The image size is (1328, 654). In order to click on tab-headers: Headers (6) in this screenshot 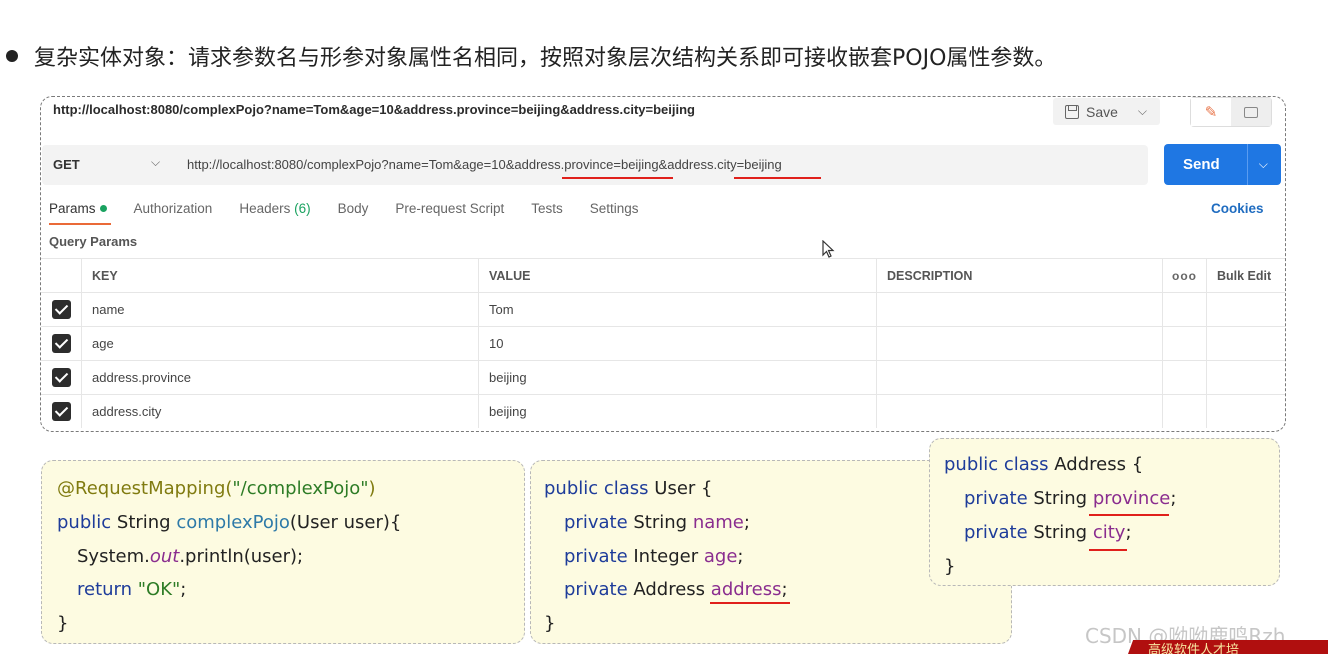, I will do `click(274, 208)`.